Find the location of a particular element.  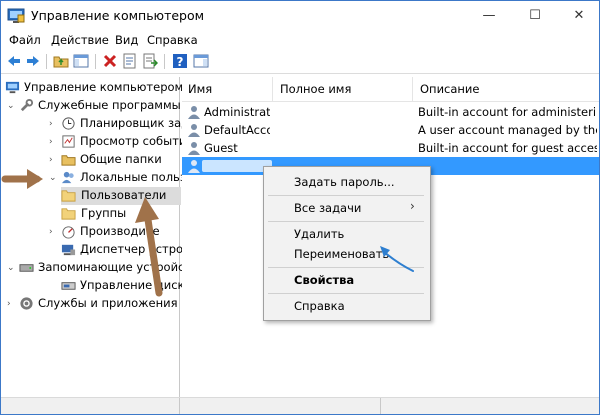

column-description: Описание is located at coordinates (449, 89).